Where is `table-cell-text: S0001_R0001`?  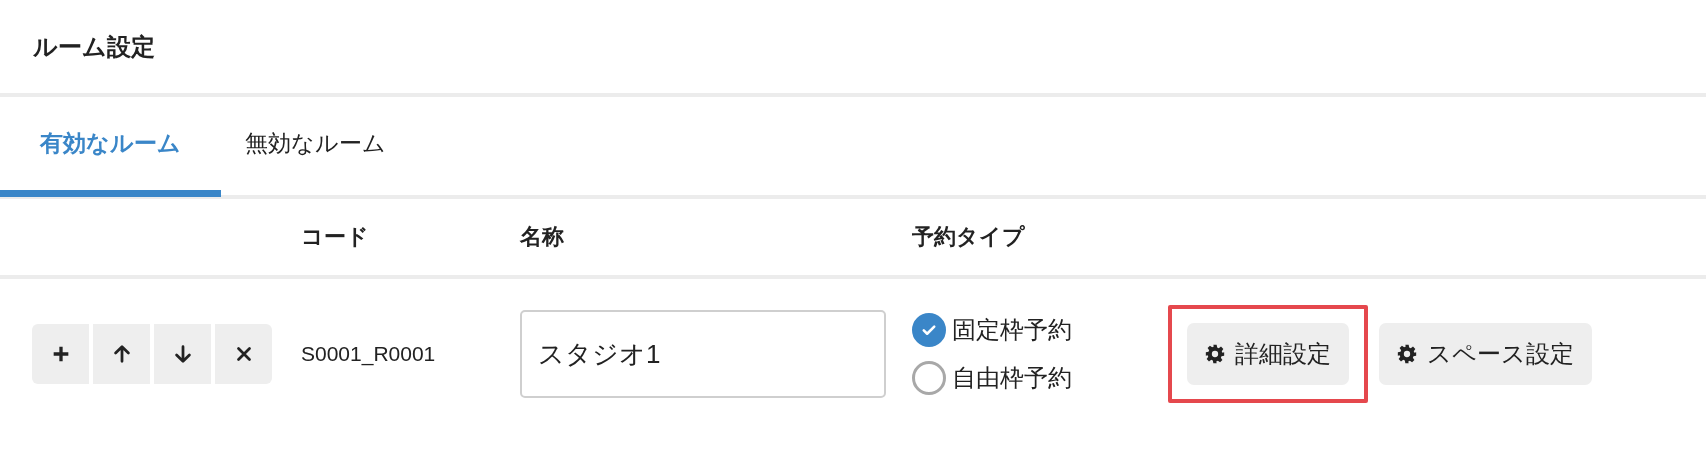
table-cell-text: S0001_R0001 is located at coordinates (369, 354).